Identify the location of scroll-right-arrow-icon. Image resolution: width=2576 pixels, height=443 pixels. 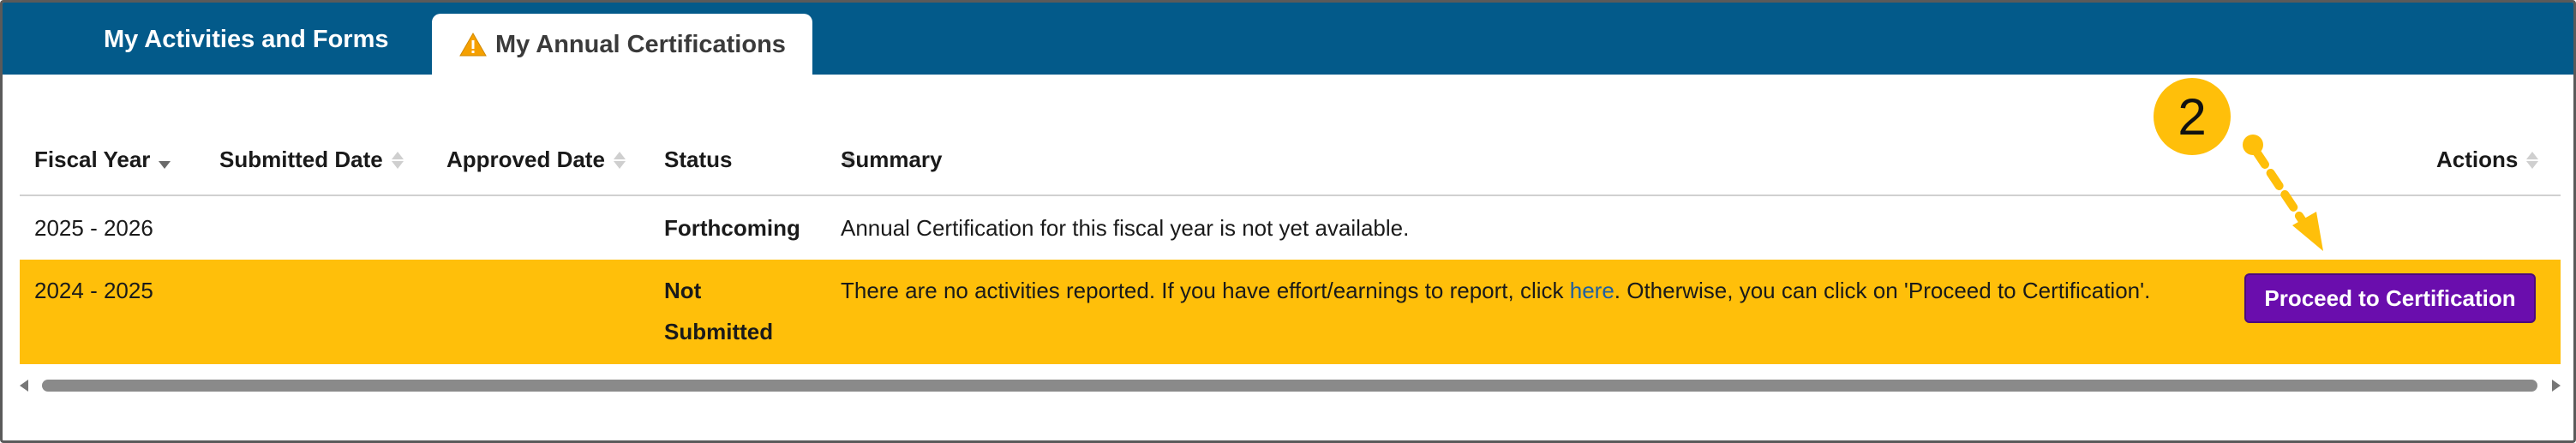
(2556, 386).